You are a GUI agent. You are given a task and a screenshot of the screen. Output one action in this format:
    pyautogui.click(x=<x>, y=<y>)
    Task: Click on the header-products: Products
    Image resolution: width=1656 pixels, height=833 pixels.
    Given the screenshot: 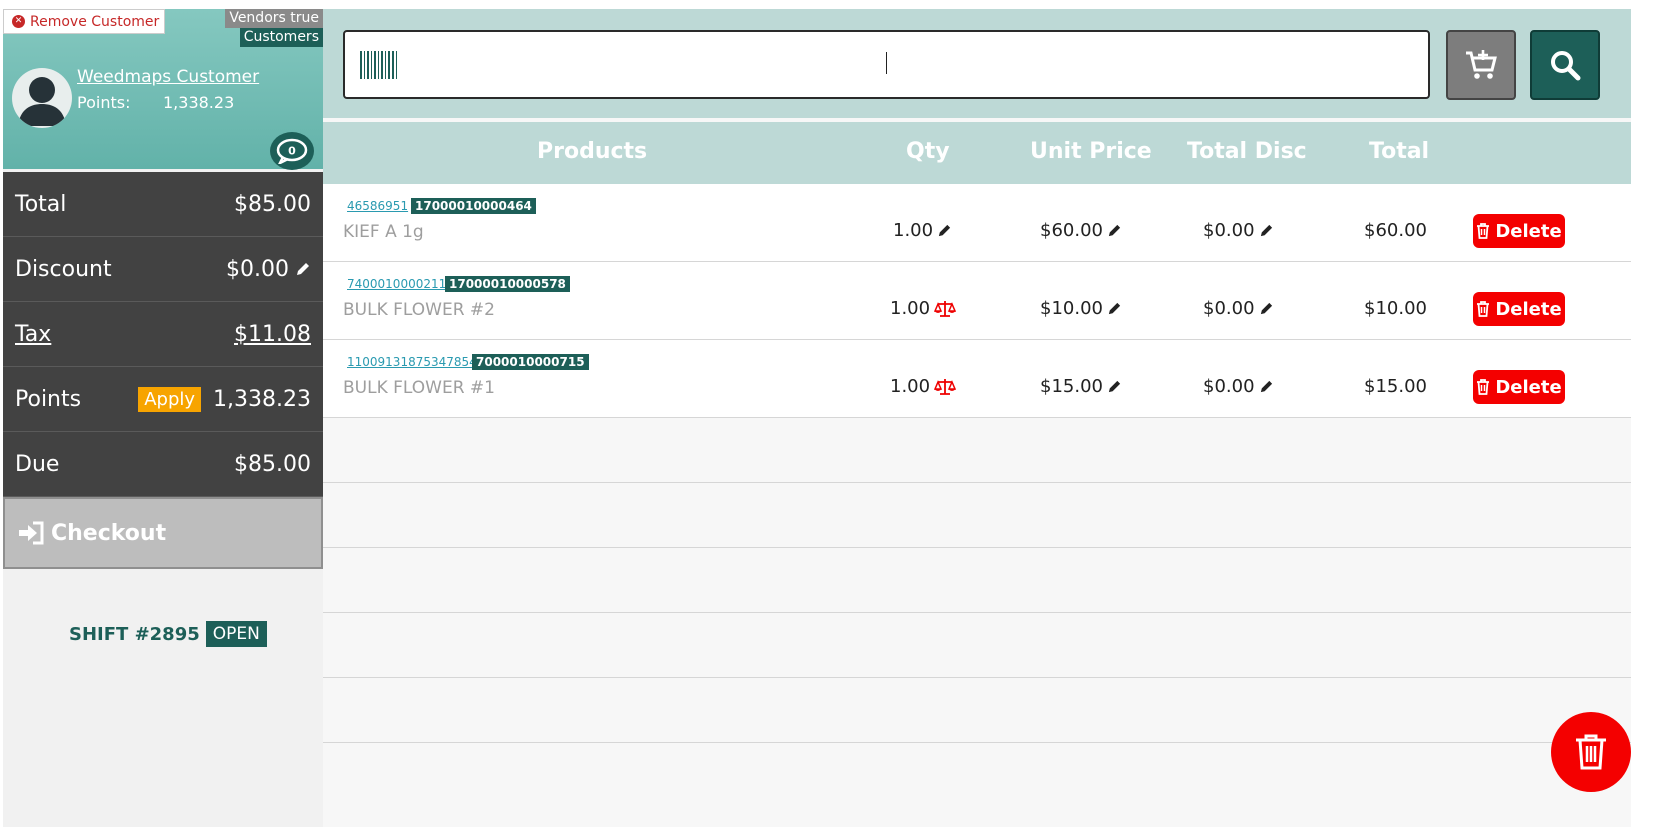 What is the action you would take?
    pyautogui.click(x=592, y=151)
    